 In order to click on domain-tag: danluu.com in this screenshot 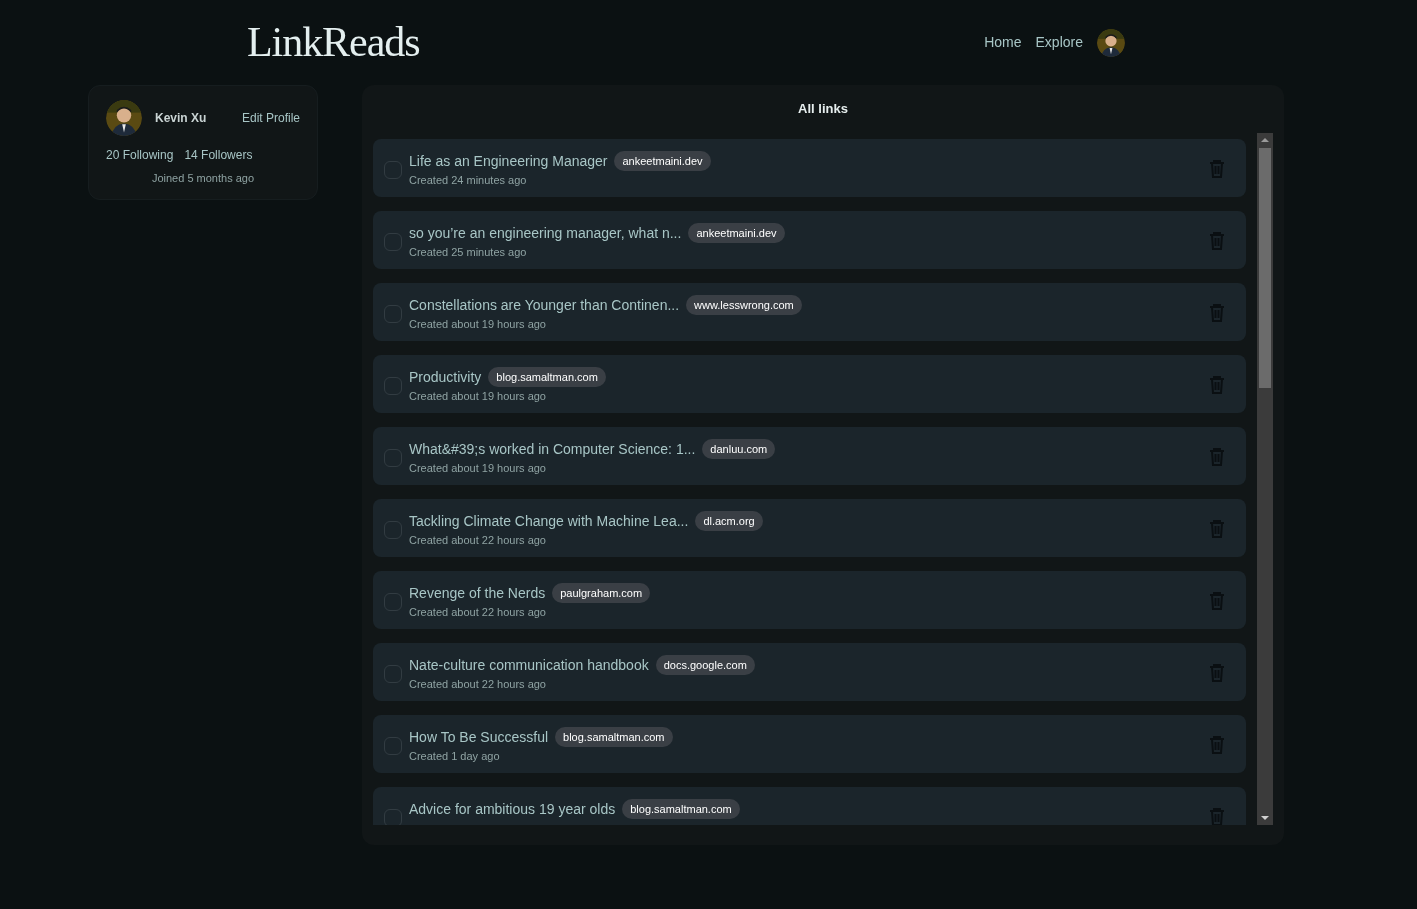, I will do `click(739, 449)`.